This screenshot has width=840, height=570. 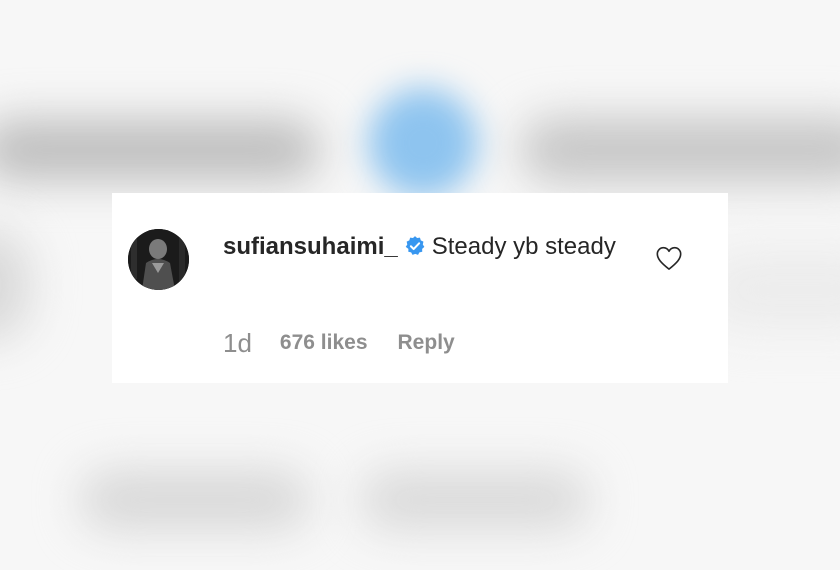 What do you see at coordinates (426, 343) in the screenshot?
I see `reply-button: Reply` at bounding box center [426, 343].